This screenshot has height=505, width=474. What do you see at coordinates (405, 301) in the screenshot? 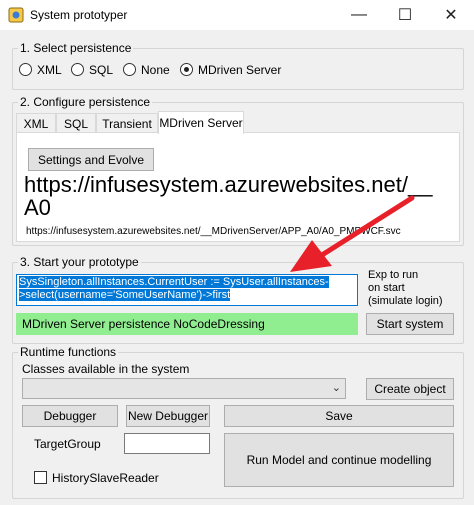
I see `exp-to-run-label-3: (simulate login)` at bounding box center [405, 301].